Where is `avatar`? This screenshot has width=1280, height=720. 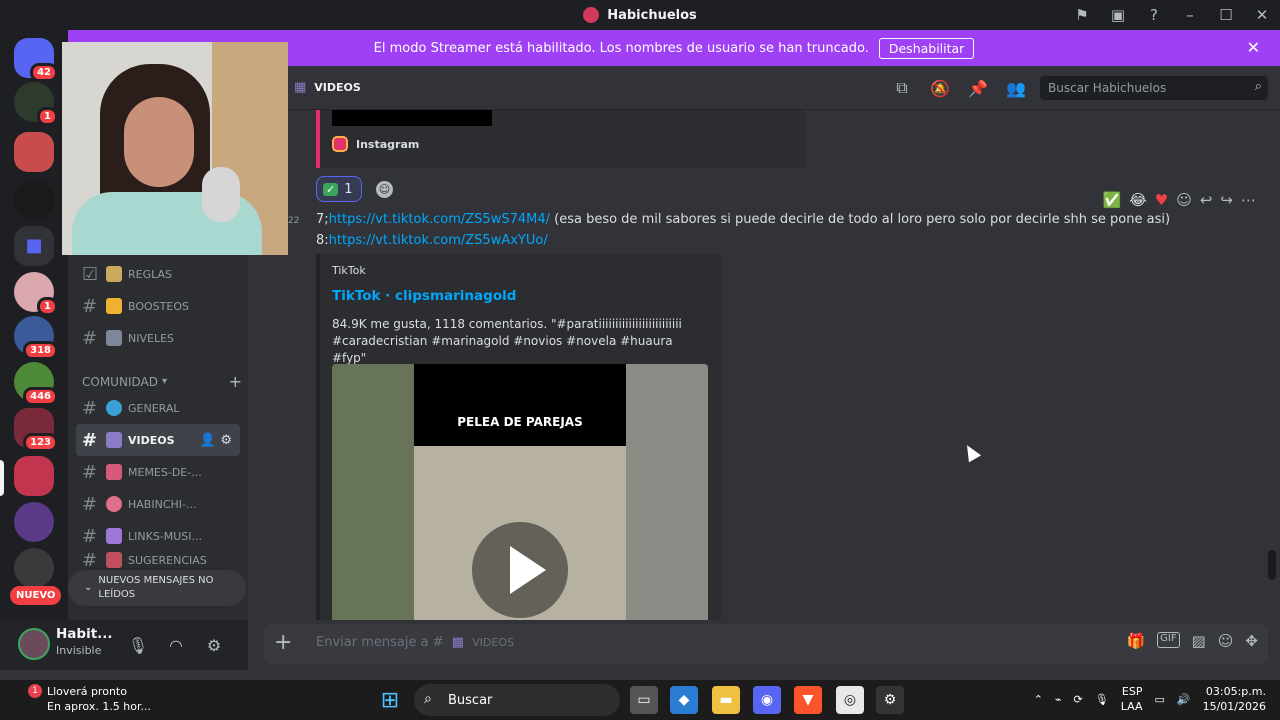
avatar is located at coordinates (34, 644).